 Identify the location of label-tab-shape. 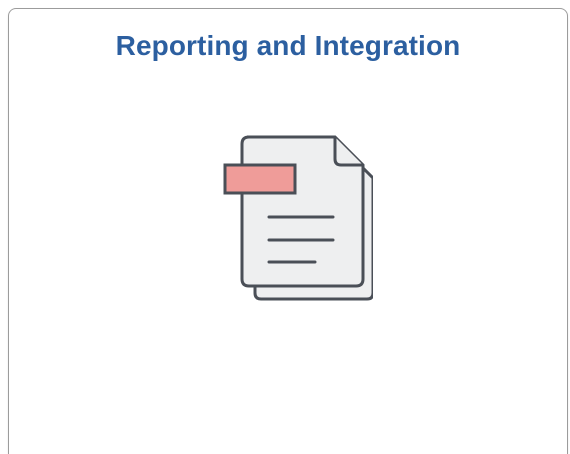
(260, 179).